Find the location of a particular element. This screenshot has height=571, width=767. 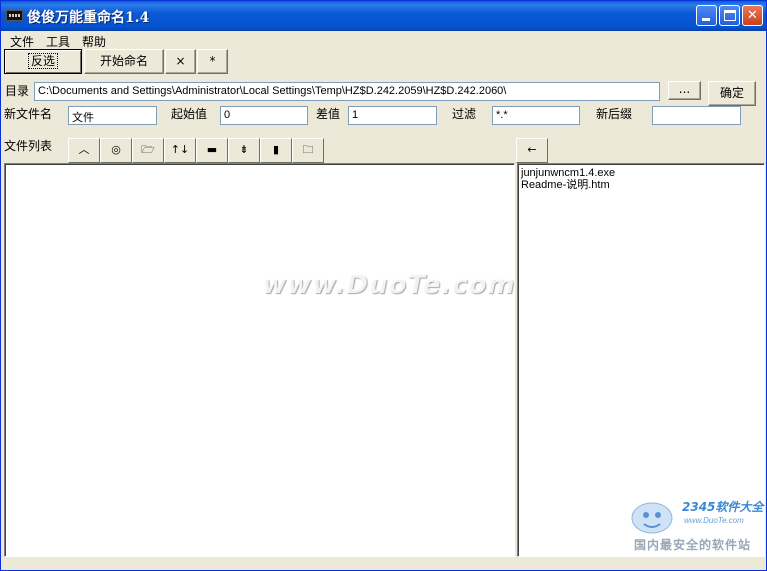

menu-file: 文件 is located at coordinates (22, 41).